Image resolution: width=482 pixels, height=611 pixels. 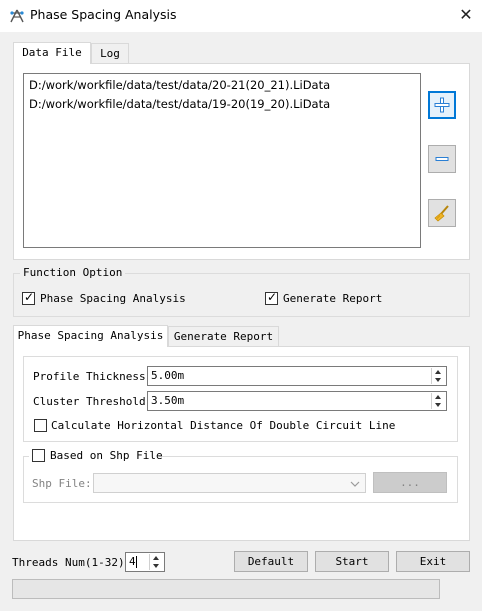 I want to click on broom-icon, so click(x=441, y=213).